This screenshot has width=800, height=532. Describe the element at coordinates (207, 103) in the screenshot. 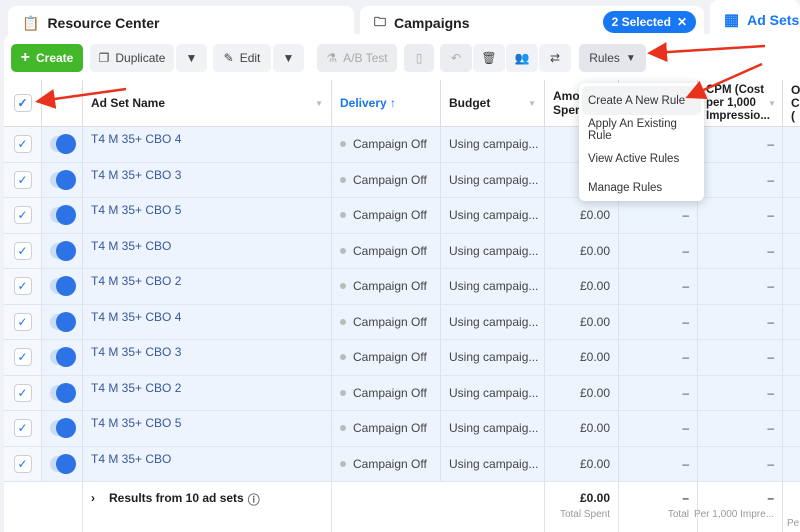

I see `column-header-name: Ad Set Name ▼` at that location.